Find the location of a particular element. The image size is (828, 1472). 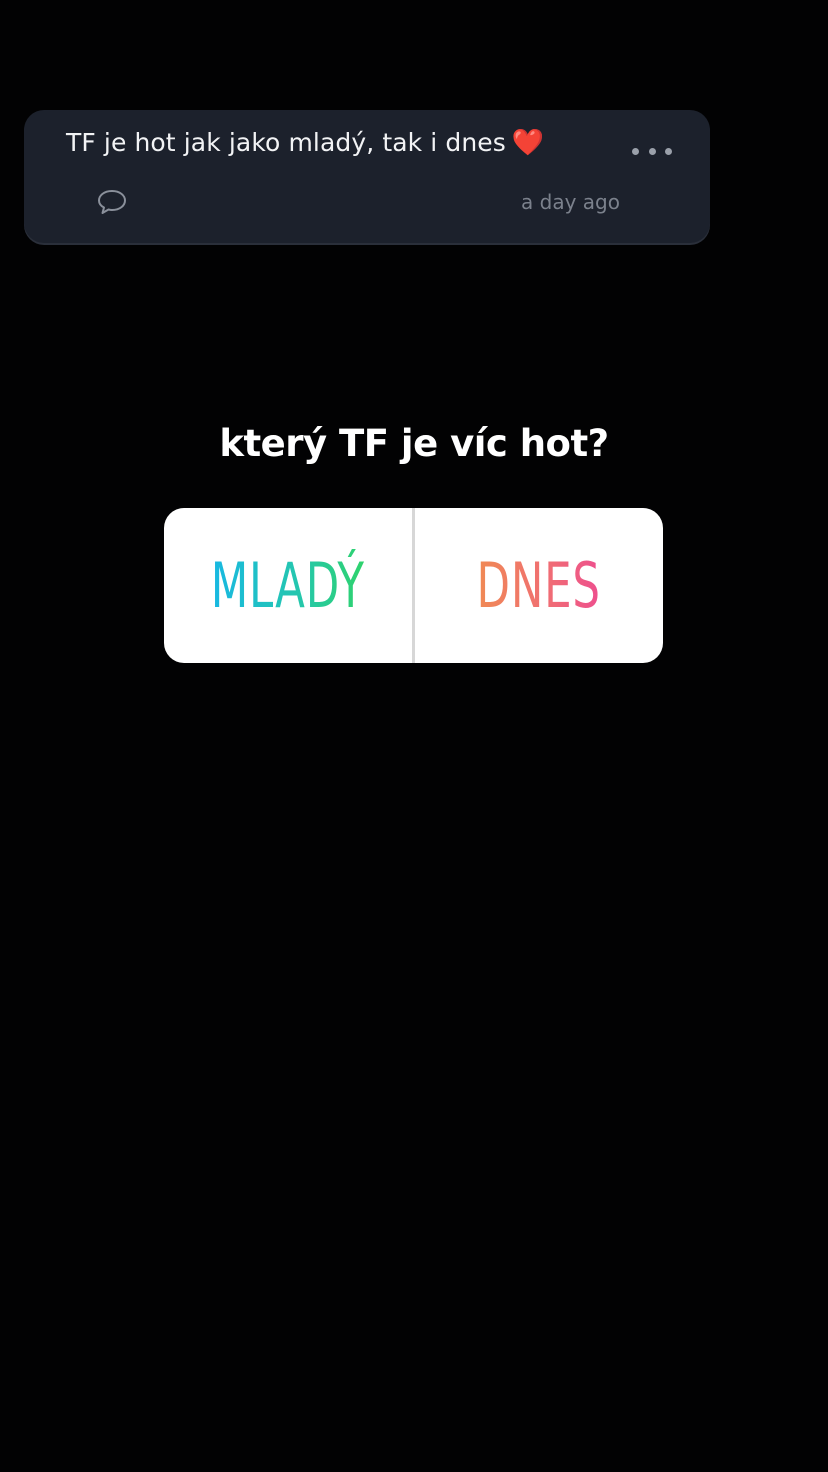

more-dots-icon is located at coordinates (635, 151).